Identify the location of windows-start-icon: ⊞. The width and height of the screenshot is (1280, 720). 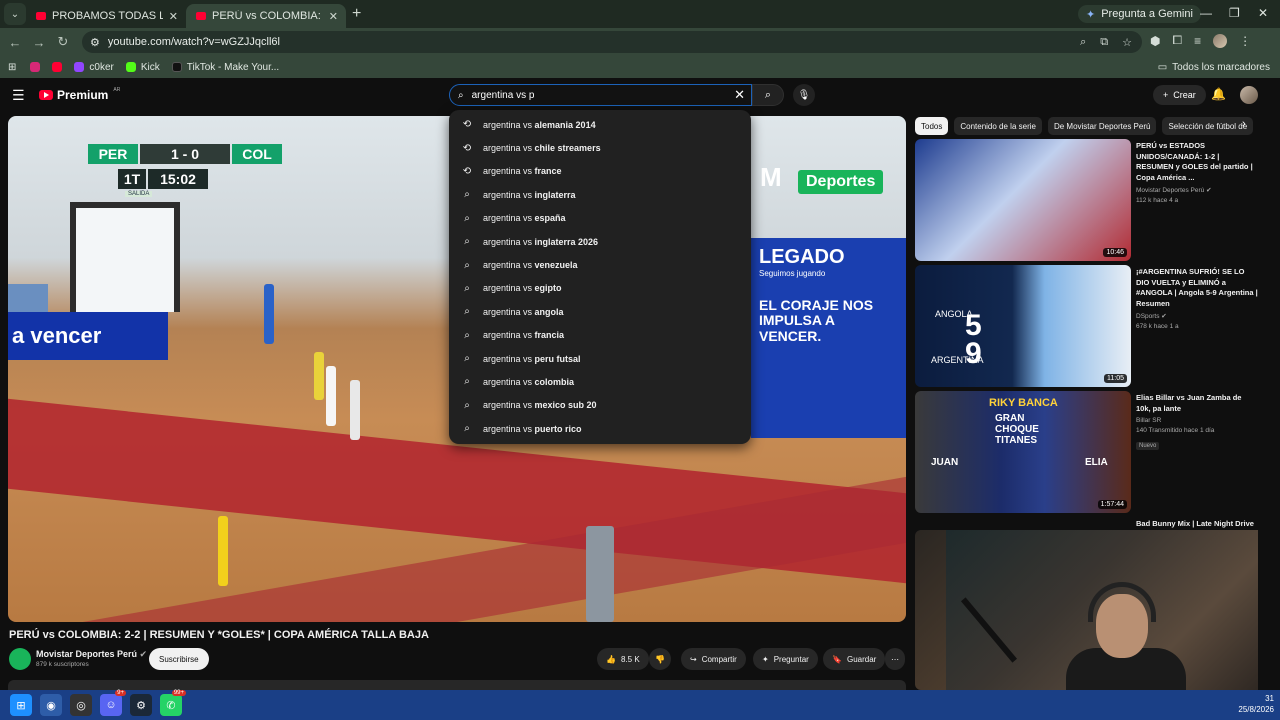
(21, 705).